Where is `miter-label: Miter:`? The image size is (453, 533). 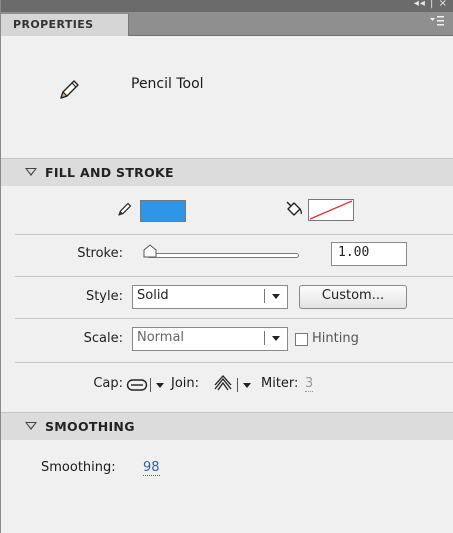
miter-label: Miter: is located at coordinates (280, 383).